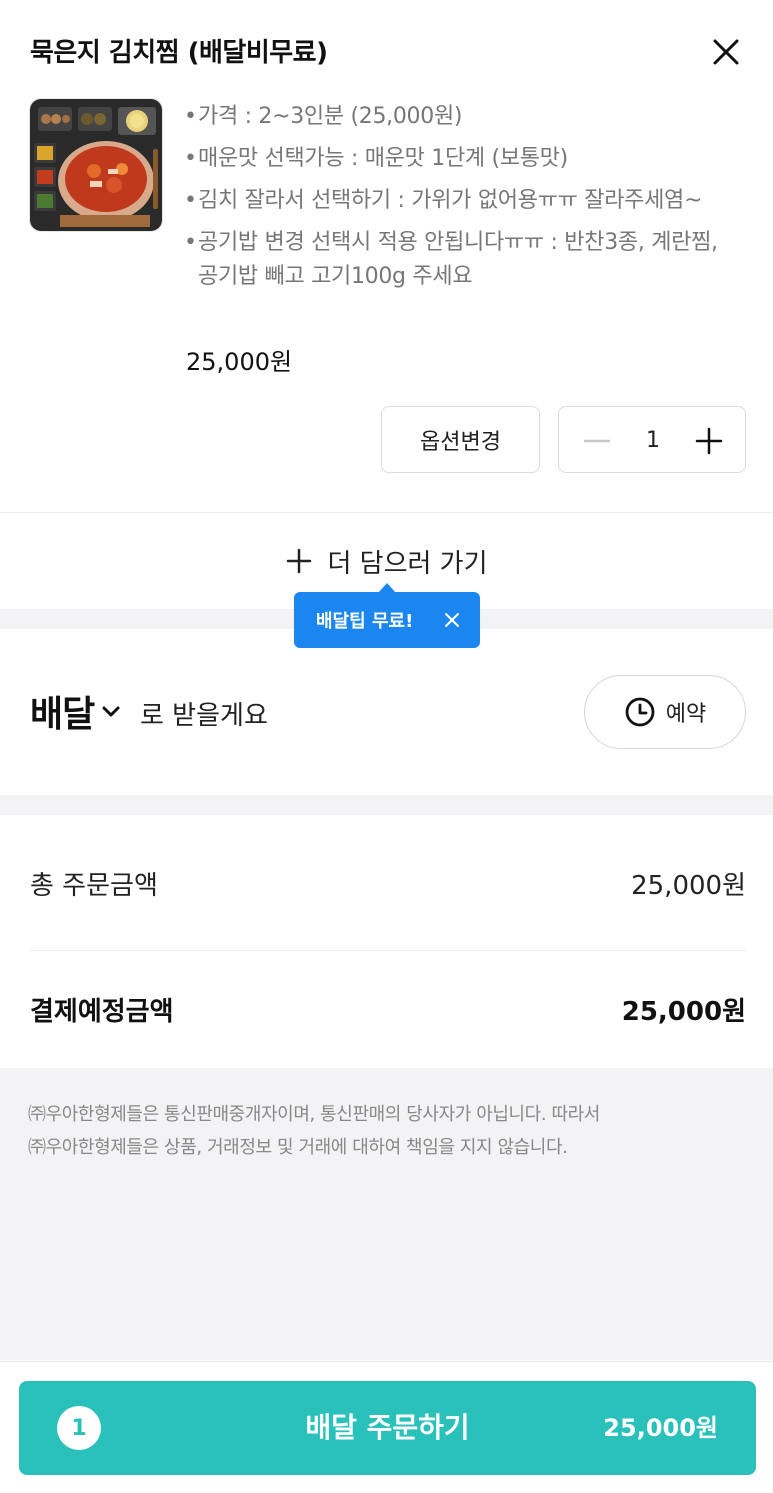 Image resolution: width=773 pixels, height=1493 pixels. I want to click on delivery-mode-selector: 배달, so click(76, 711).